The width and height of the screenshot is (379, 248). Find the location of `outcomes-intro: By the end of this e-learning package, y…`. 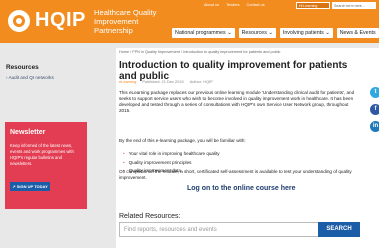

outcomes-intro: By the end of this e-learning package, y… is located at coordinates (182, 140).